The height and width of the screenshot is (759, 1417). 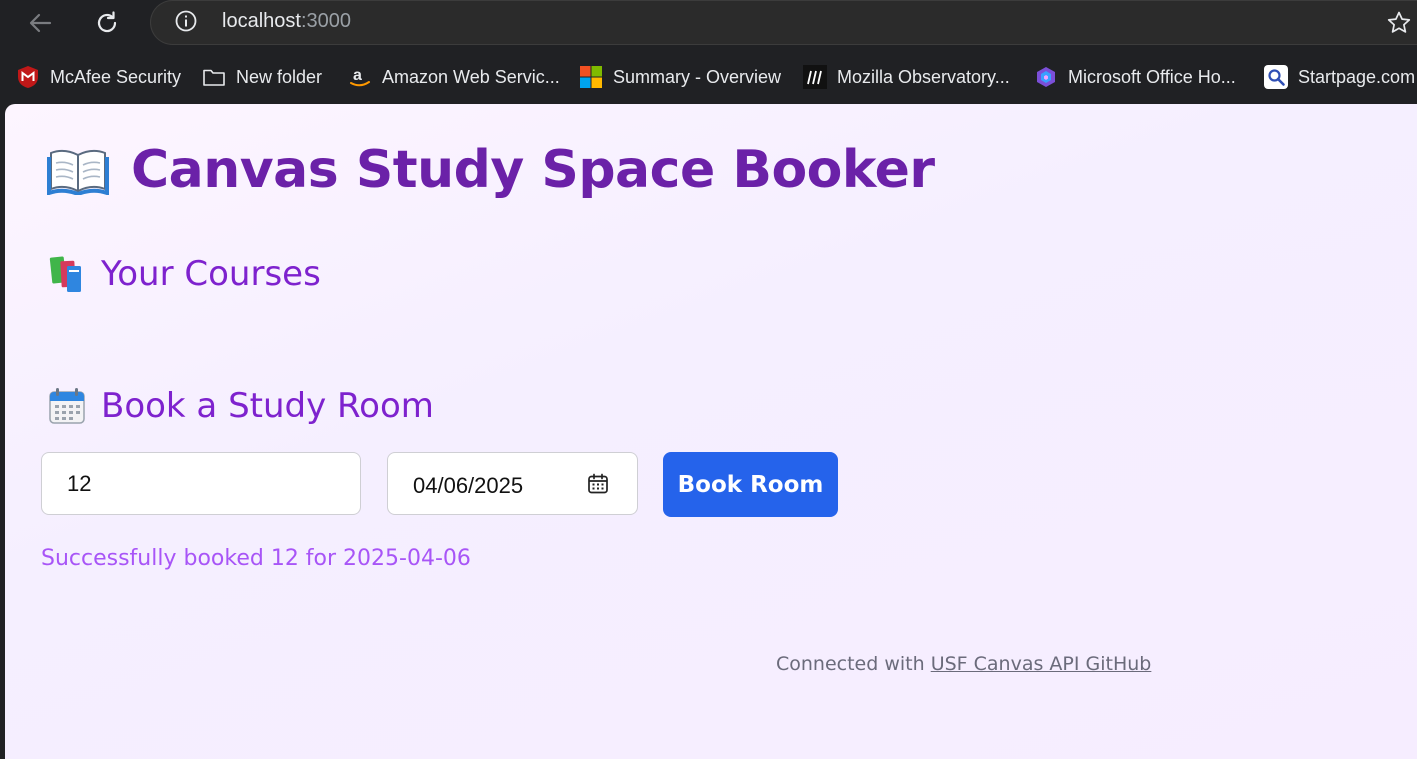 What do you see at coordinates (256, 558) in the screenshot?
I see `success-message: Successfully booked 12 for 2025-04-06` at bounding box center [256, 558].